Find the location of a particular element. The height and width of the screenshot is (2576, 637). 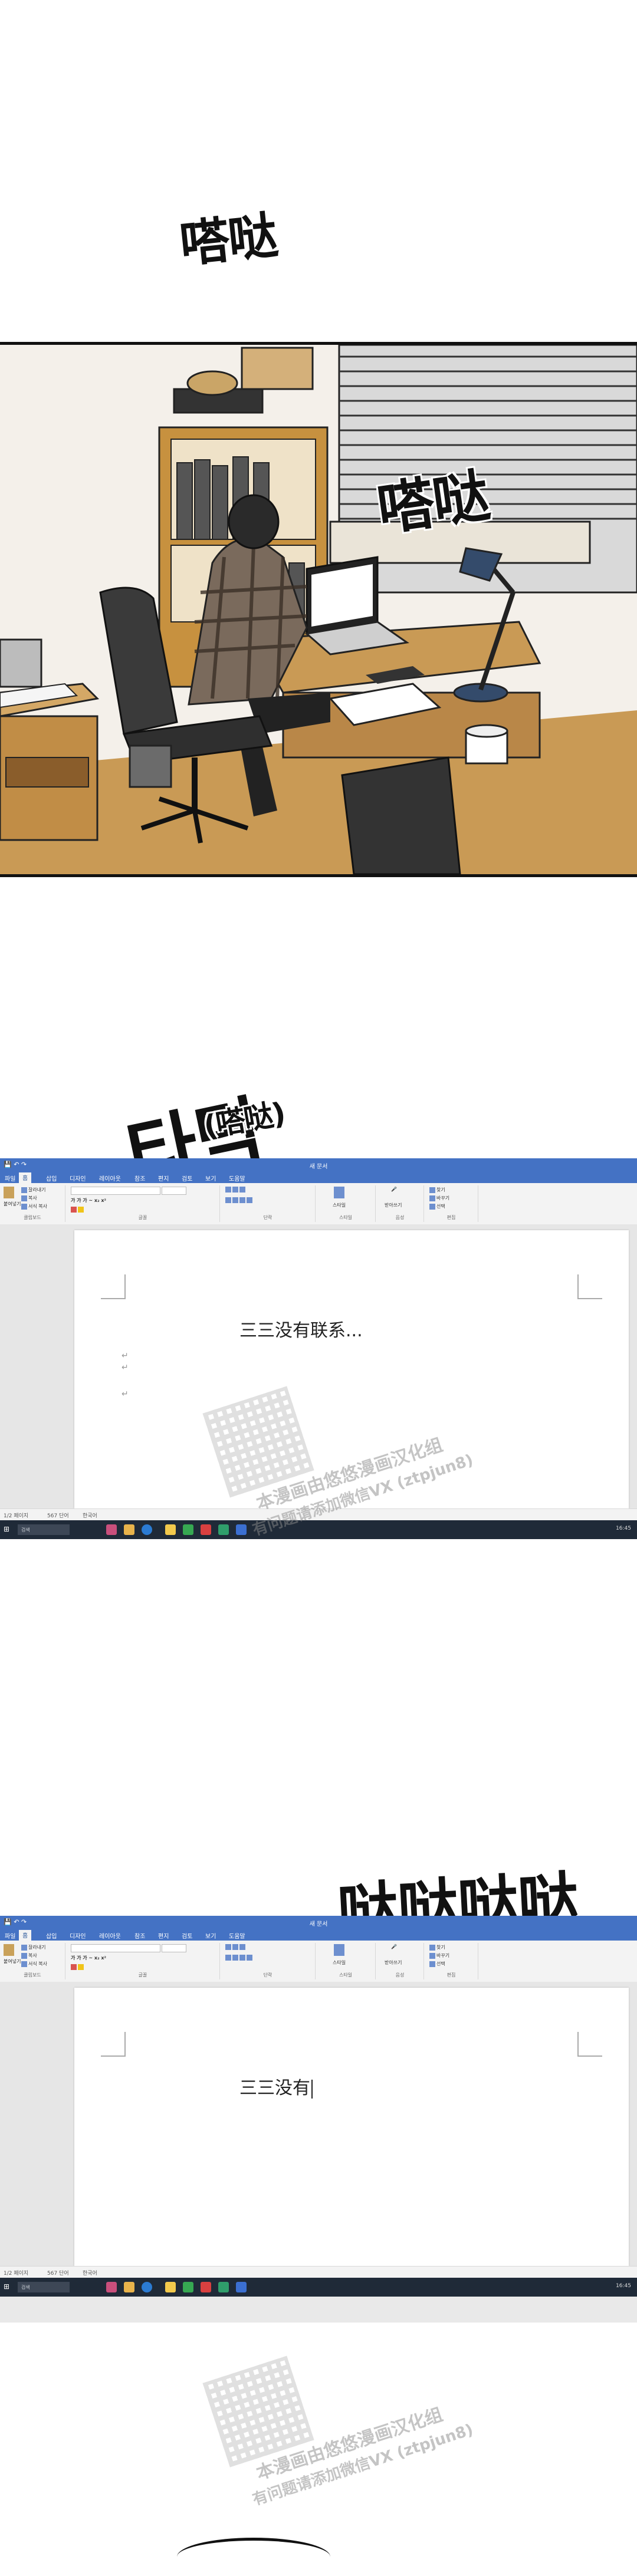

select-icon is located at coordinates (432, 1206).